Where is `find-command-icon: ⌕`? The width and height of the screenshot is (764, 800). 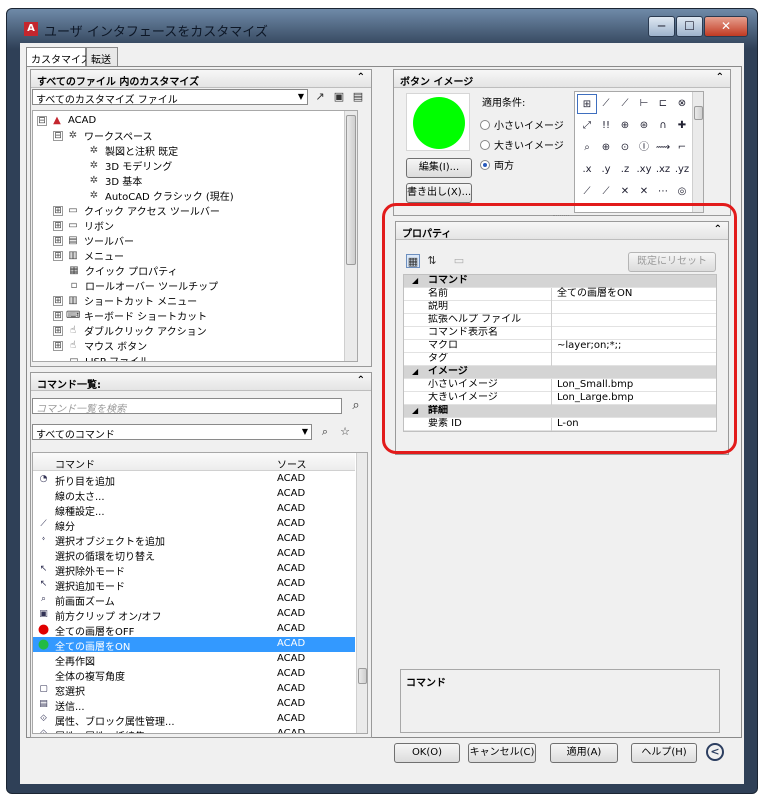
find-command-icon: ⌕ is located at coordinates (325, 432).